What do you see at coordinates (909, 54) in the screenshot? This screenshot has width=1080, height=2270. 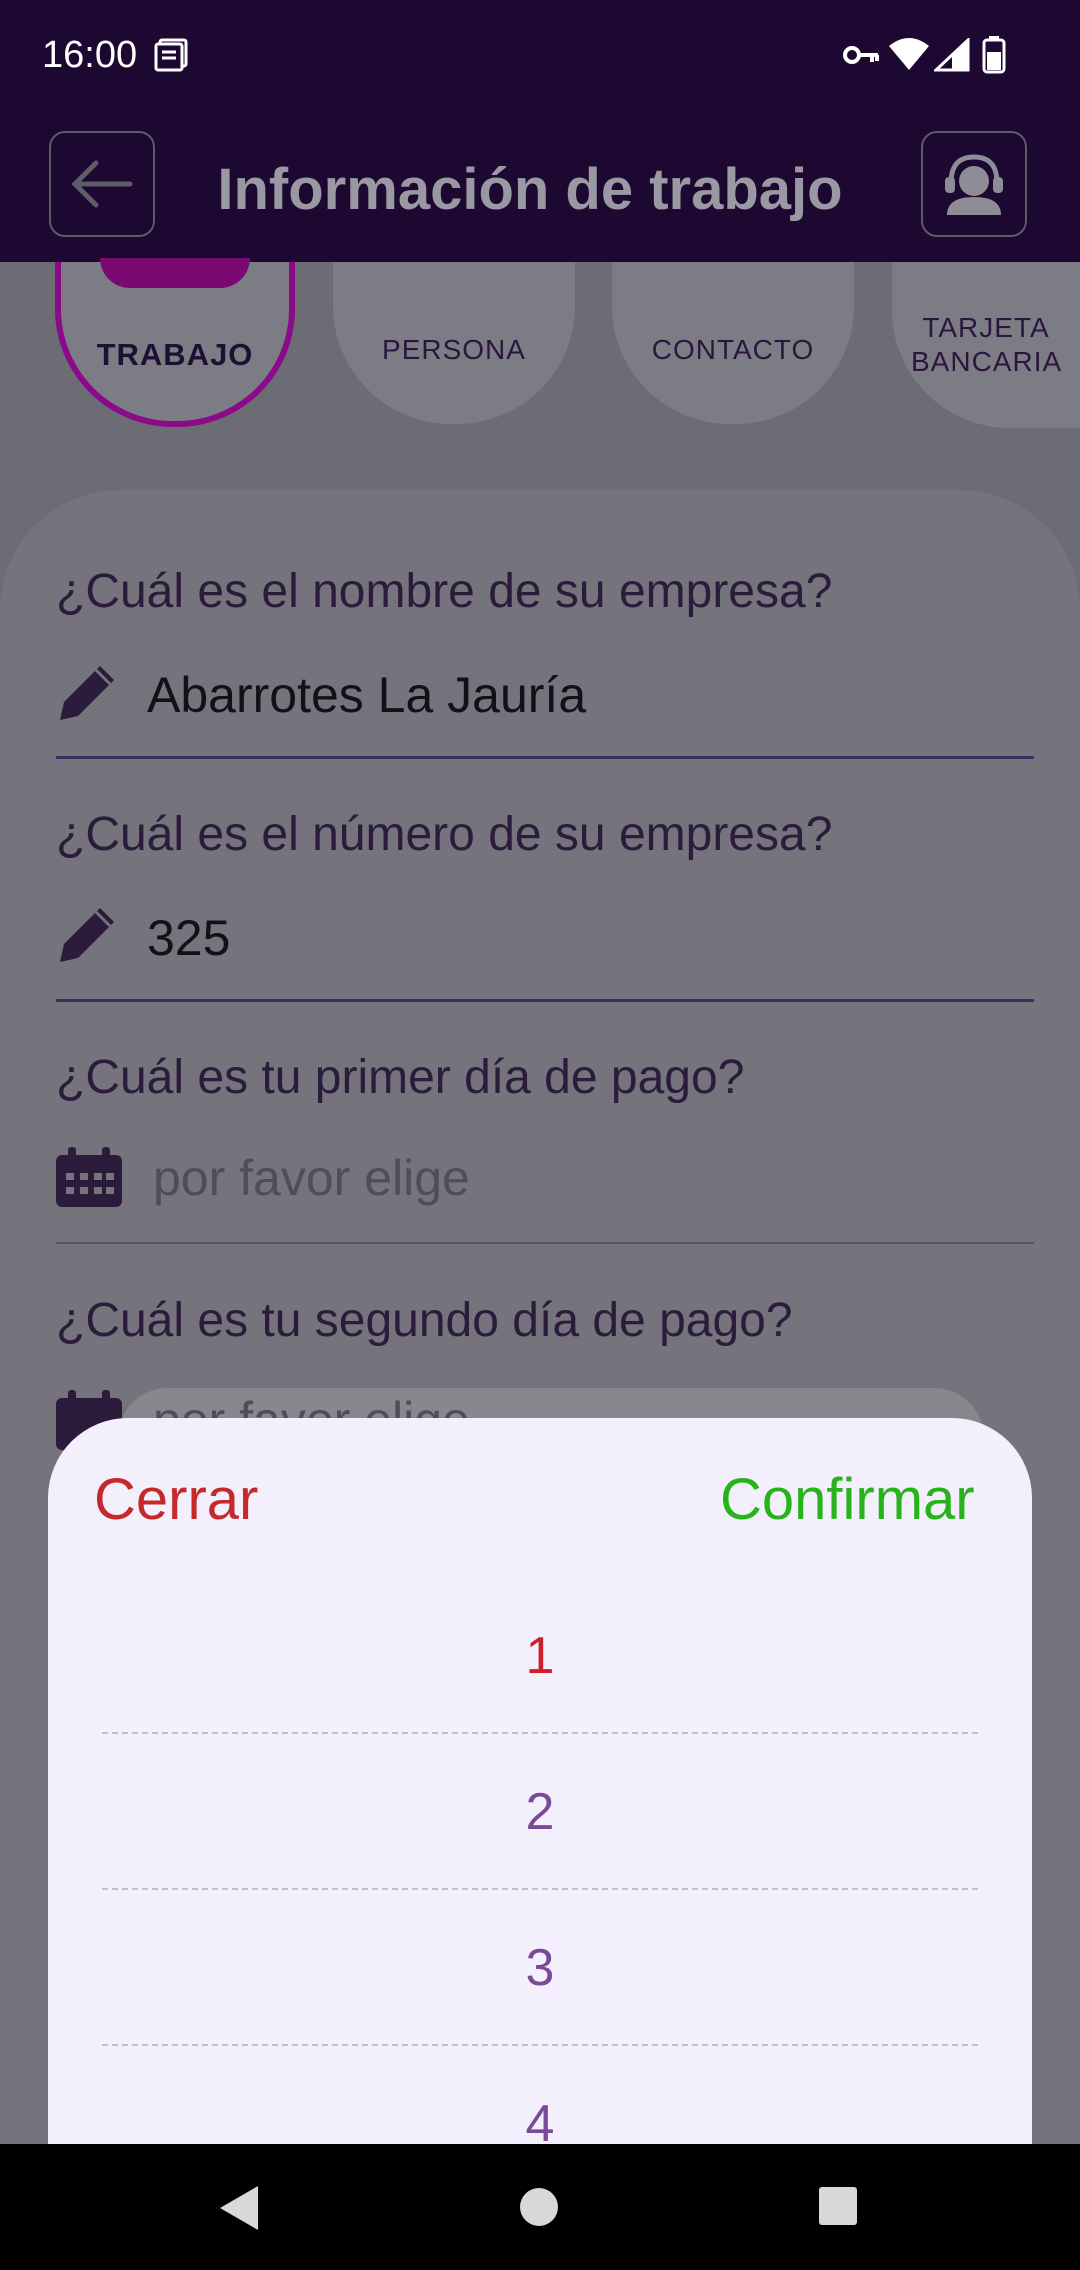 I see `wifi-icon` at bounding box center [909, 54].